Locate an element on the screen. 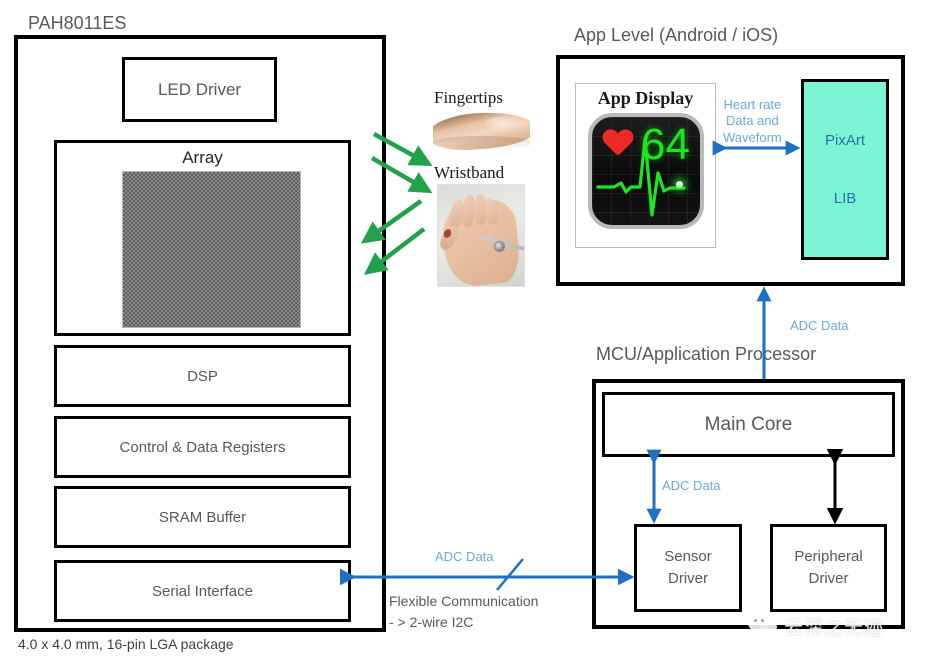 The width and height of the screenshot is (930, 665). heart-rate-app-icon: 64 is located at coordinates (646, 171).